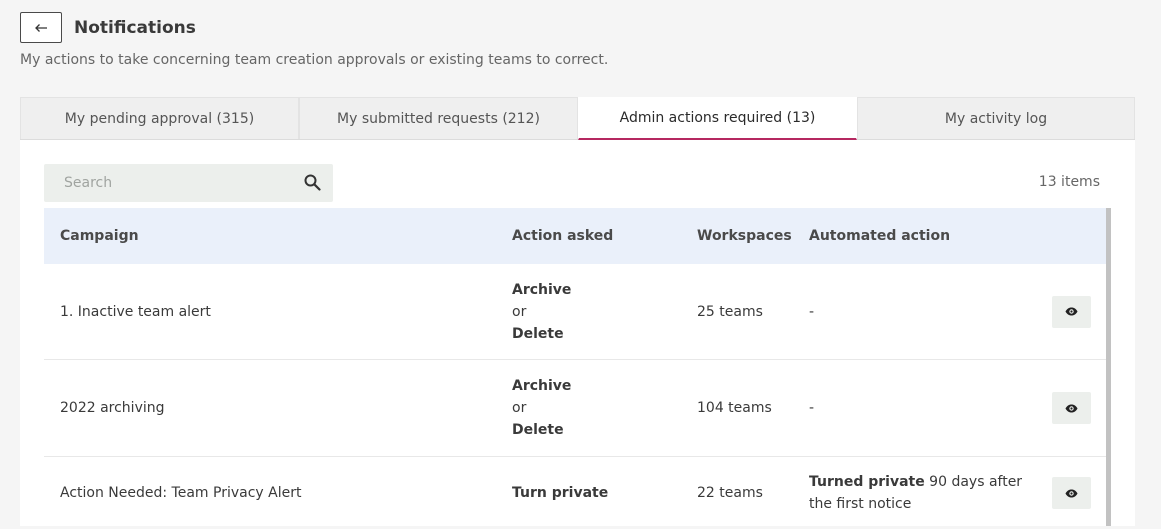  Describe the element at coordinates (560, 493) in the screenshot. I see `action-asked: Turn private` at that location.